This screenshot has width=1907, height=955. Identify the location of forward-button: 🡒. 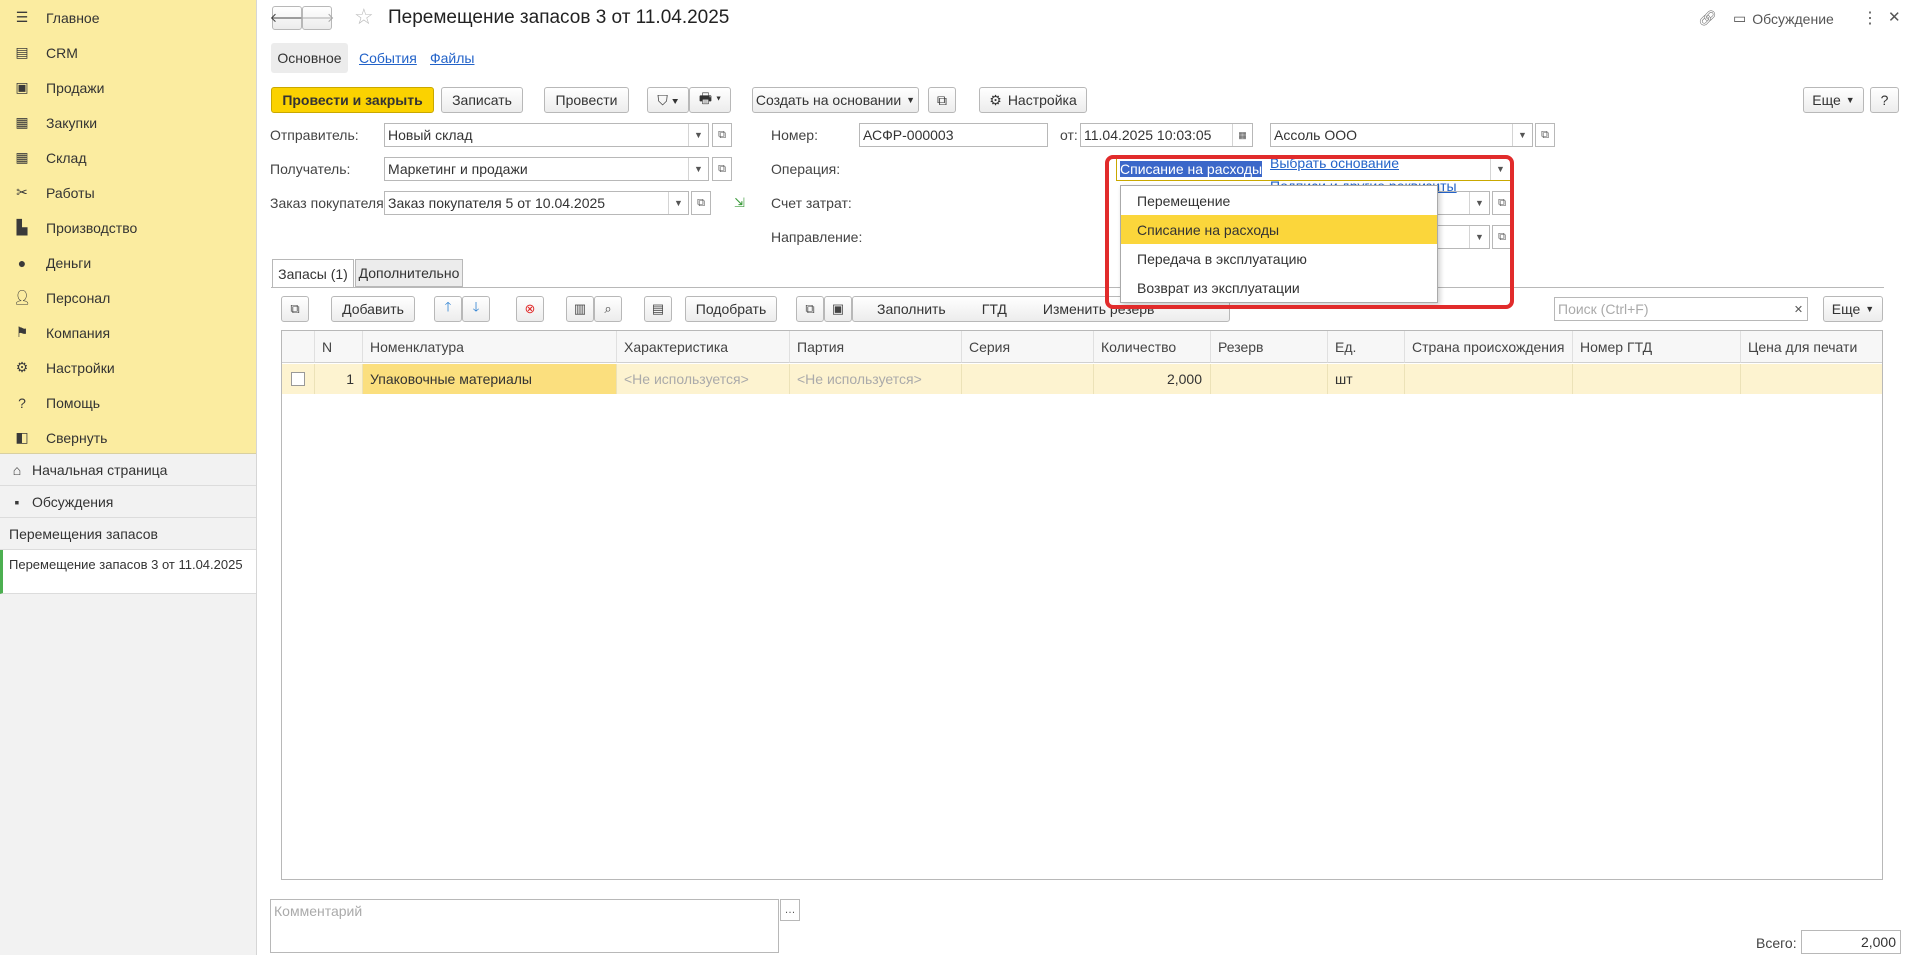
(317, 18).